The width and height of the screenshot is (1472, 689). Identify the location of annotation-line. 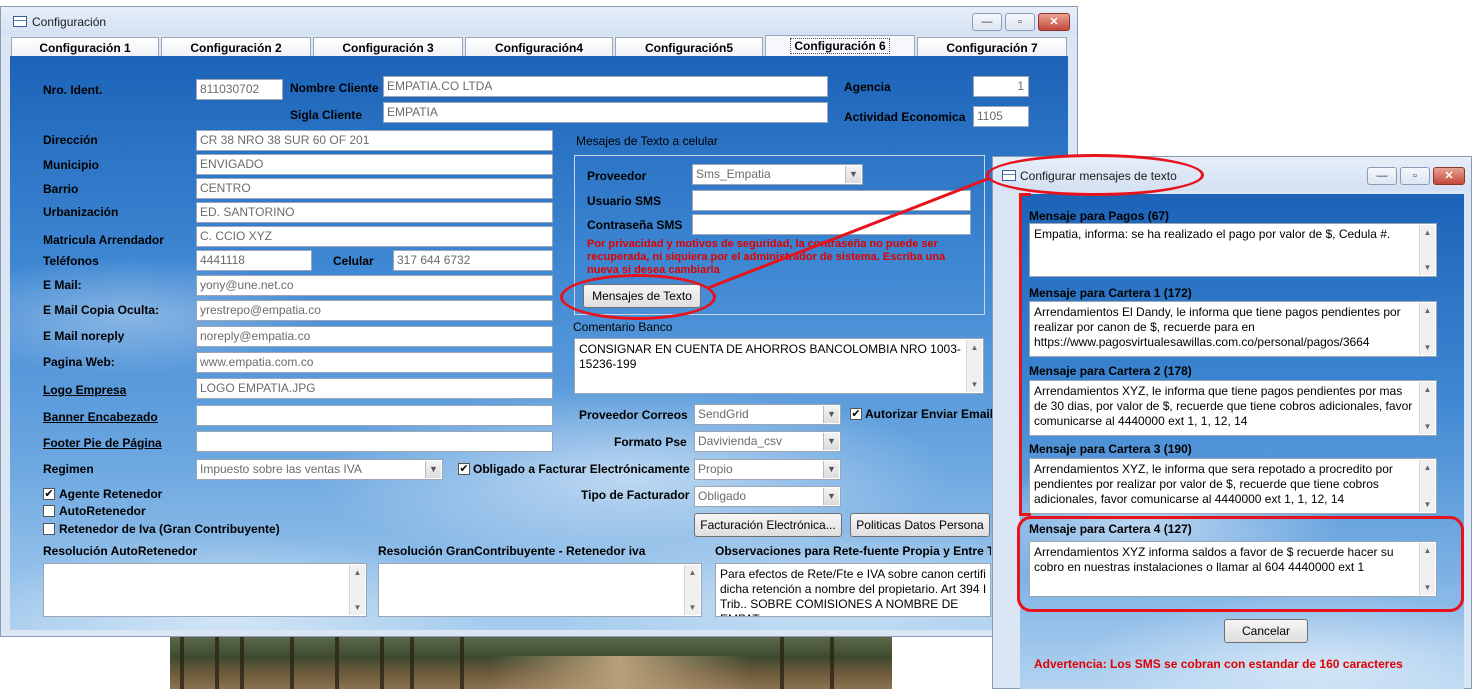
(849, 233).